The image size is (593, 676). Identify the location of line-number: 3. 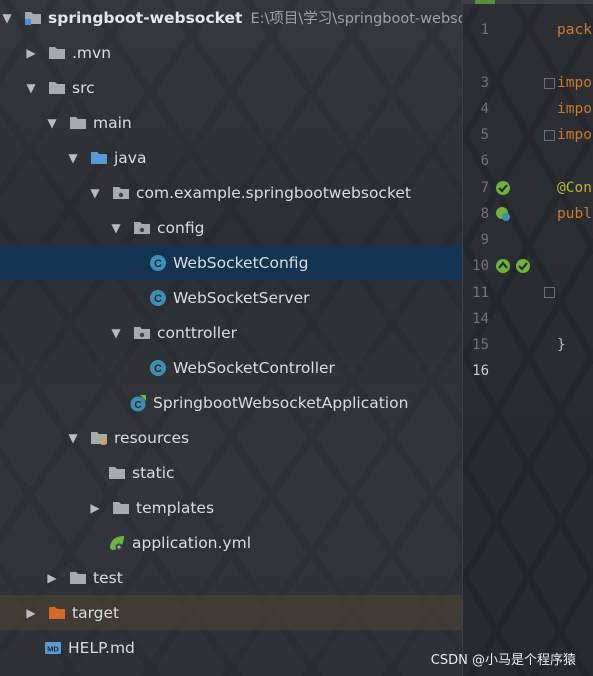
(484, 83).